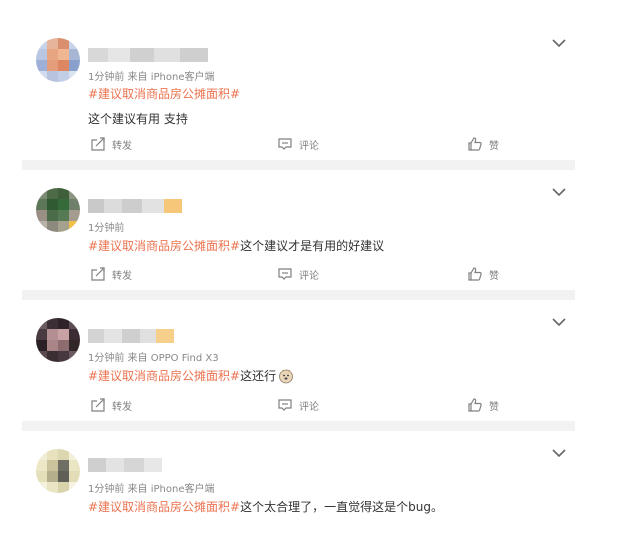  I want to click on post-text: #建议取消商品房公摊面积# 这个建议有用 支持, so click(164, 106).